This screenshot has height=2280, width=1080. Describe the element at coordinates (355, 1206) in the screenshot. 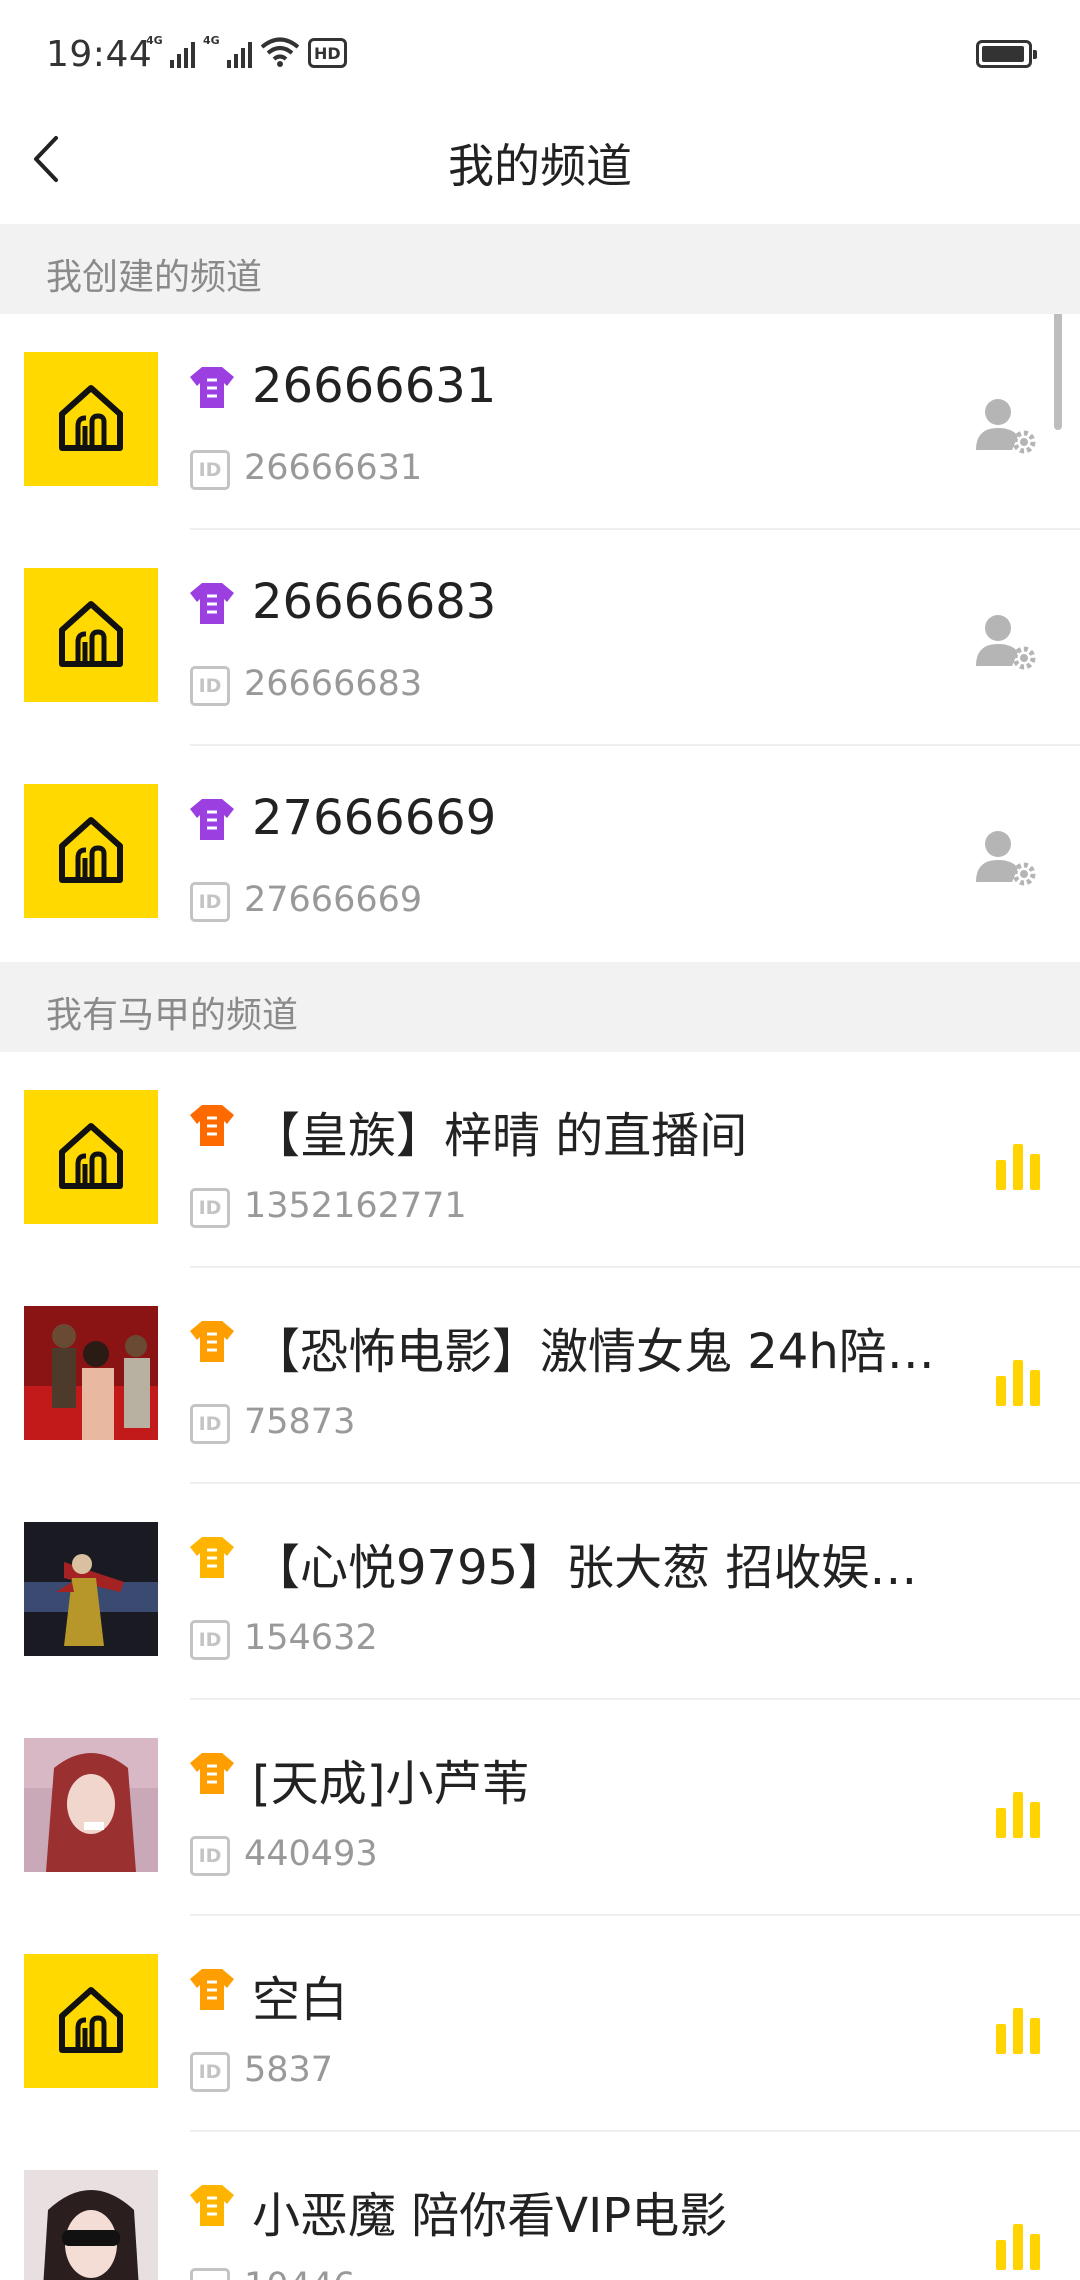

I see `channel-id: 1352162771` at that location.